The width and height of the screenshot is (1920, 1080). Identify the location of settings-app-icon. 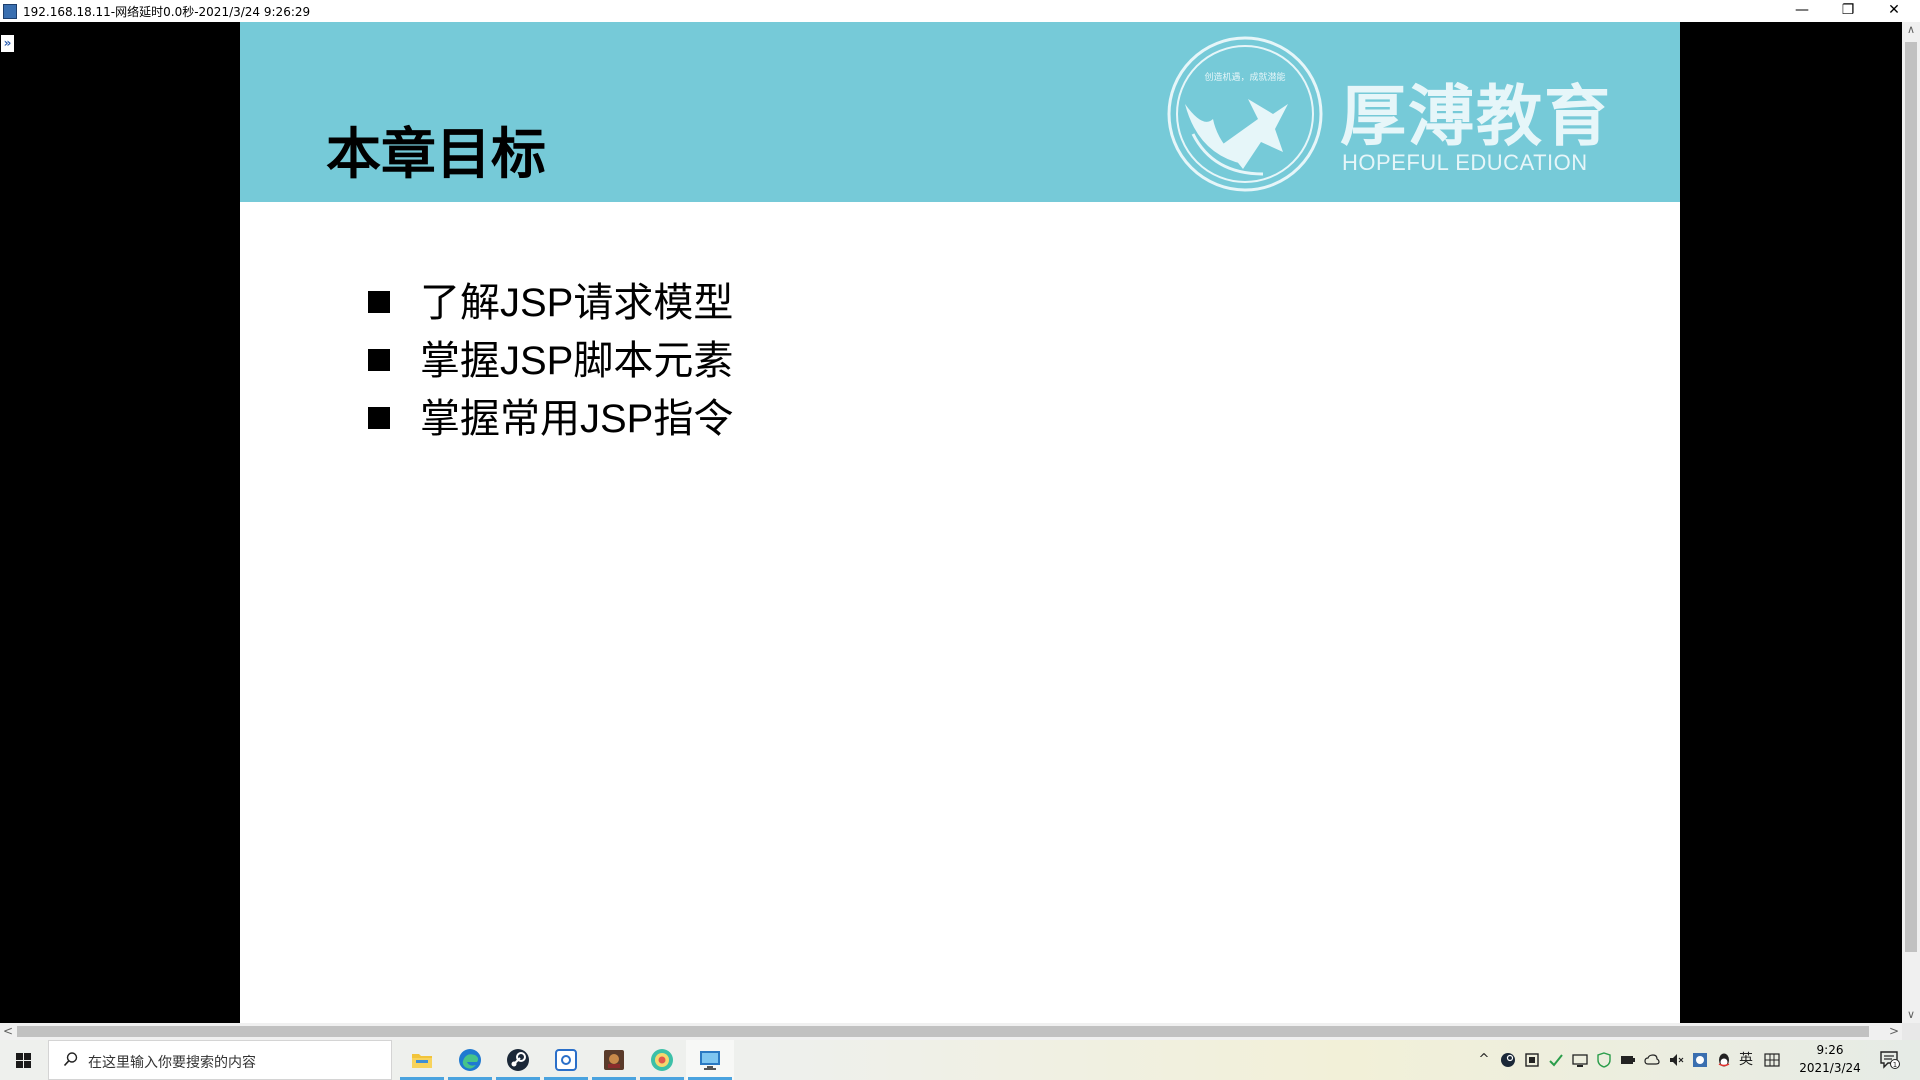
(566, 1060).